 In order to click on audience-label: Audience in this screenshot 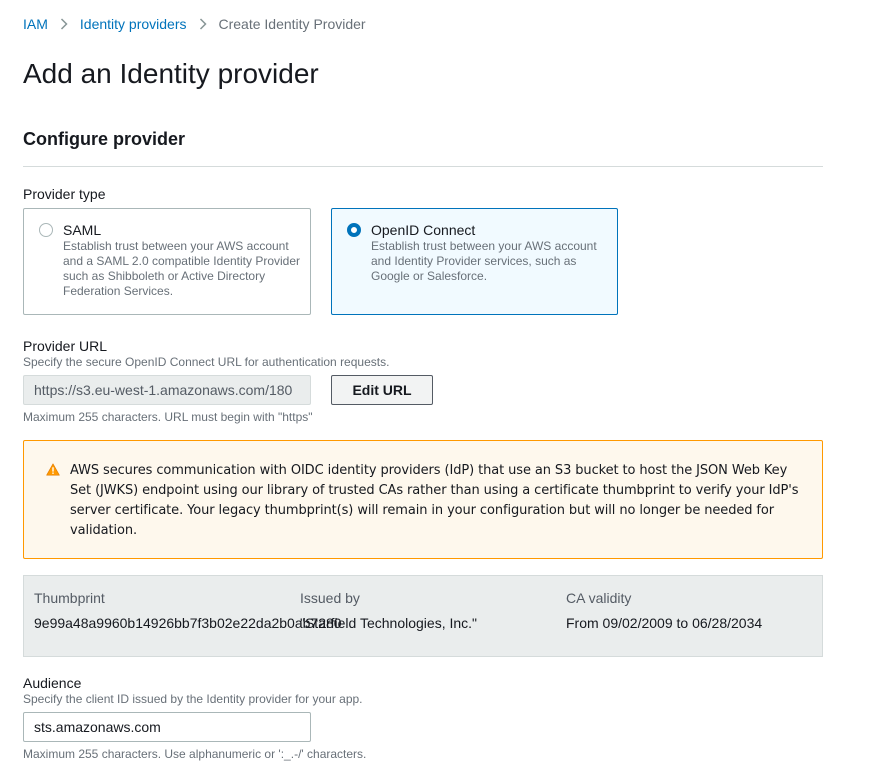, I will do `click(52, 683)`.